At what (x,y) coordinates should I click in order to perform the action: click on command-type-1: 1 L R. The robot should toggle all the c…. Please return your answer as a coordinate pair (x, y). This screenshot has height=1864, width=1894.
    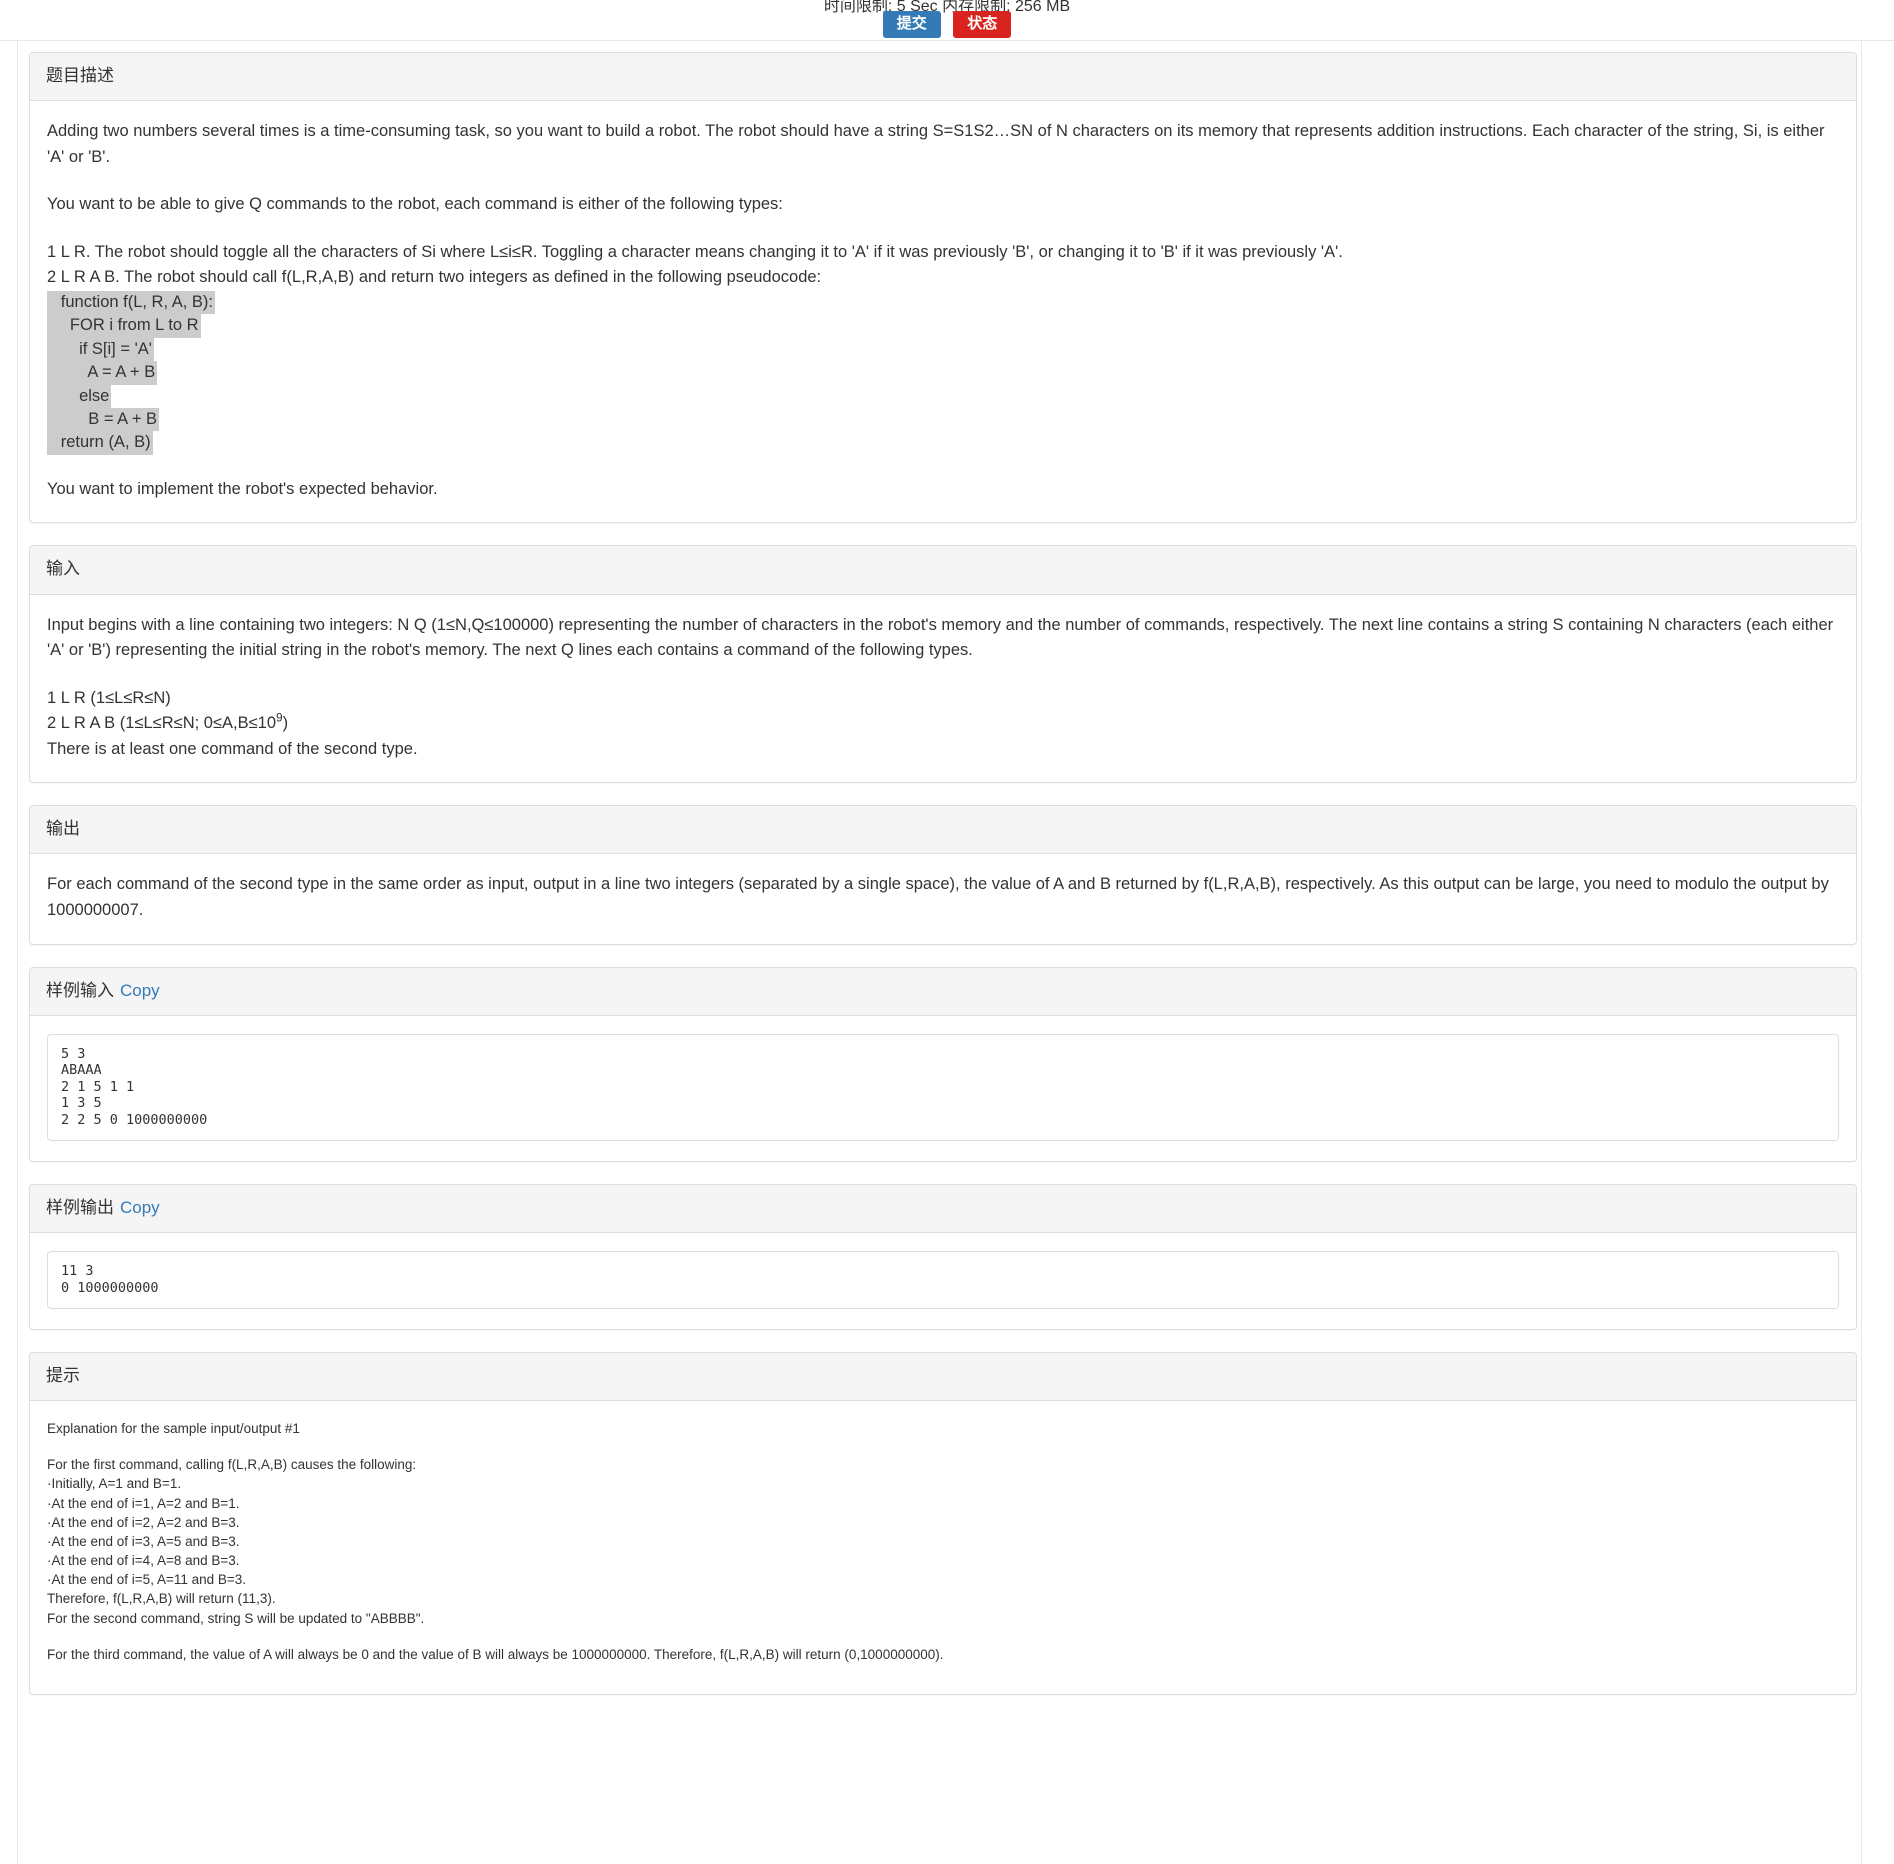
    Looking at the image, I should click on (695, 251).